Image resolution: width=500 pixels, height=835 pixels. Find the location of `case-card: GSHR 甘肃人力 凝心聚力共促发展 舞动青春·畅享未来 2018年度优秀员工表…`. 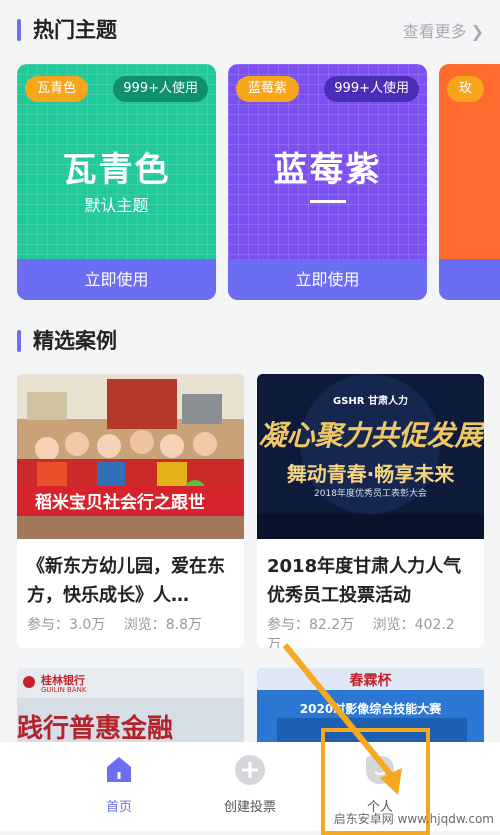

case-card: GSHR 甘肃人力 凝心聚力共促发展 舞动青春·畅享未来 2018年度优秀员工表… is located at coordinates (370, 511).